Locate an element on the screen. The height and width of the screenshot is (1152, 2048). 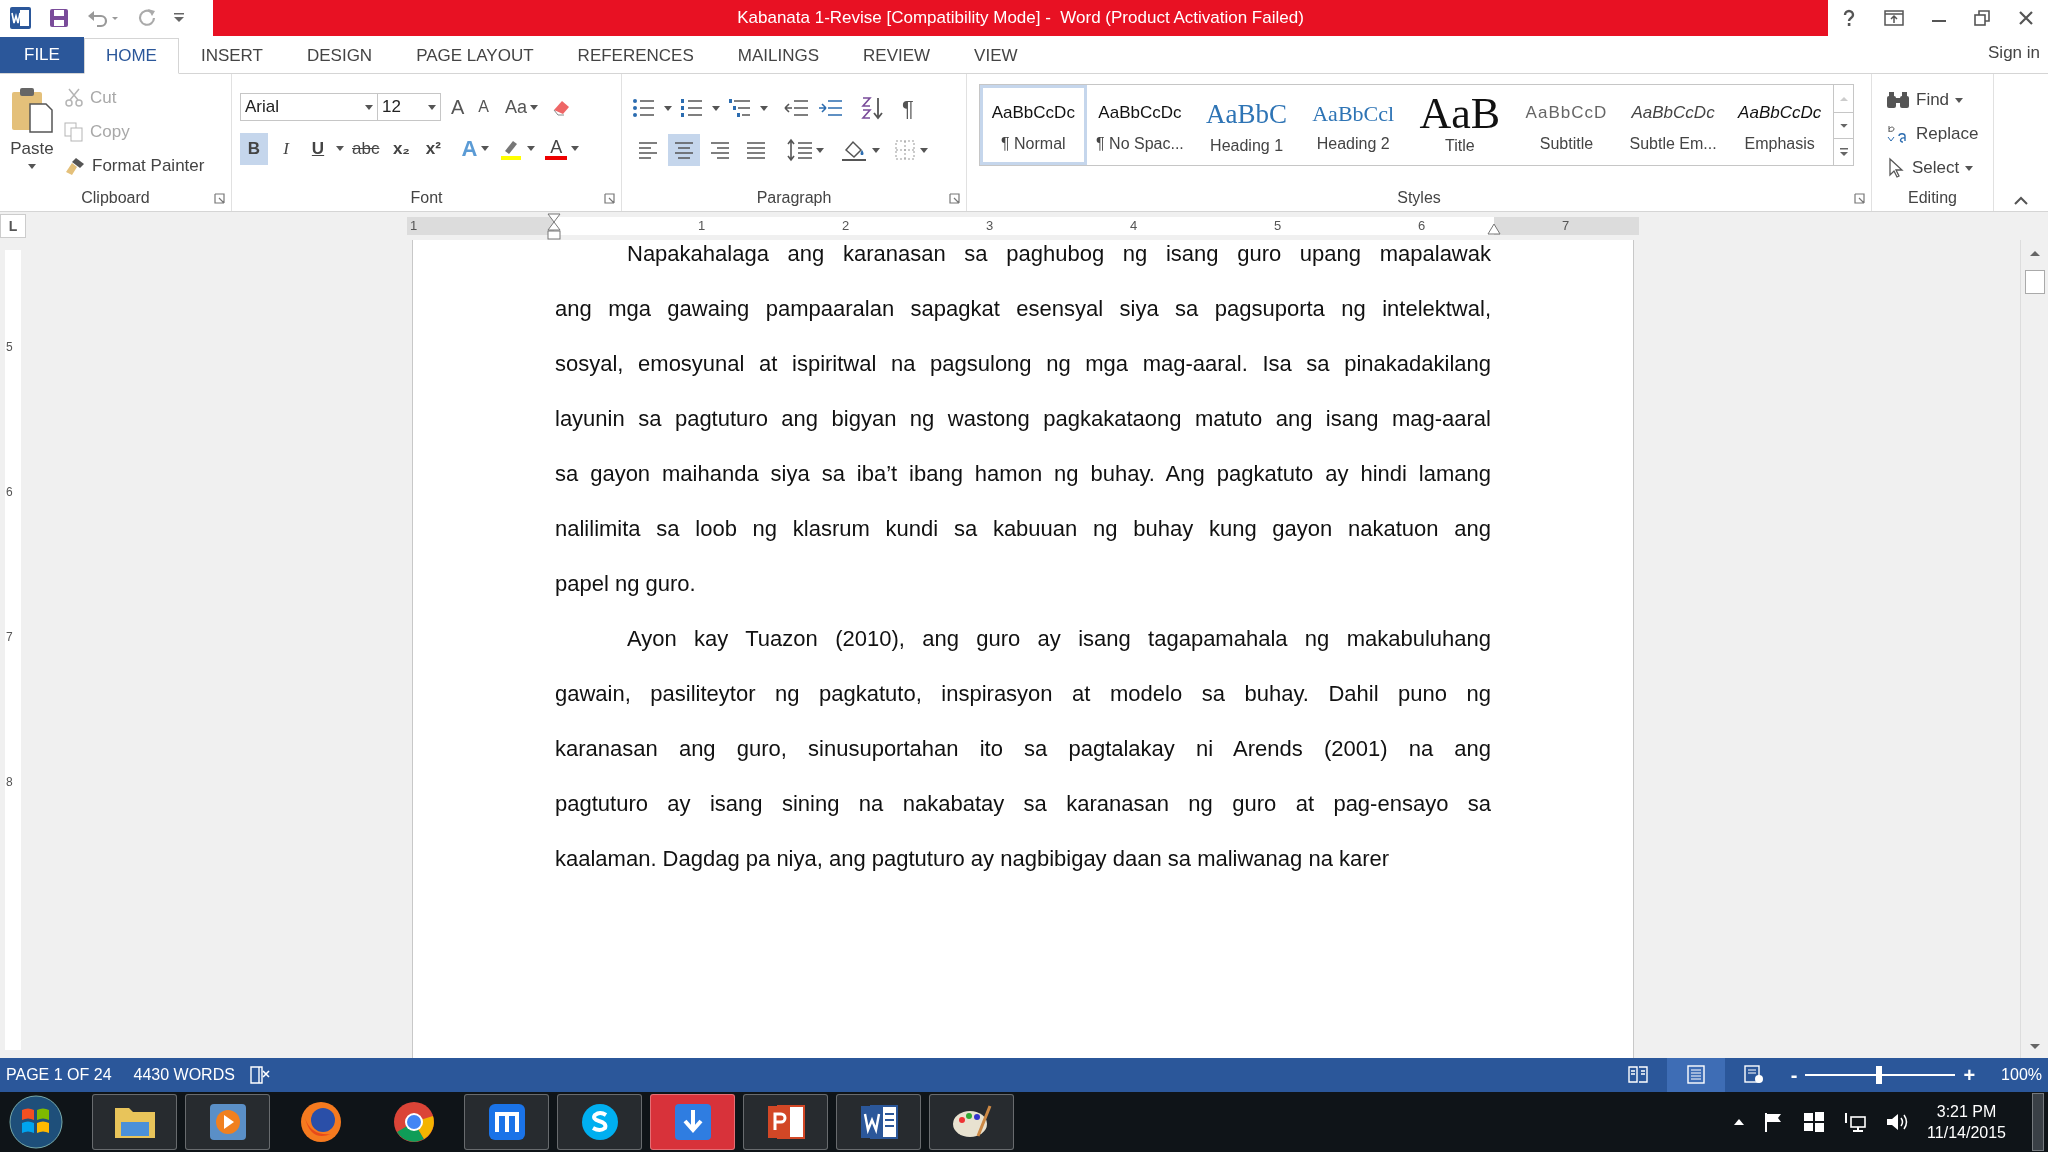
format-button: x₂ is located at coordinates (401, 148).